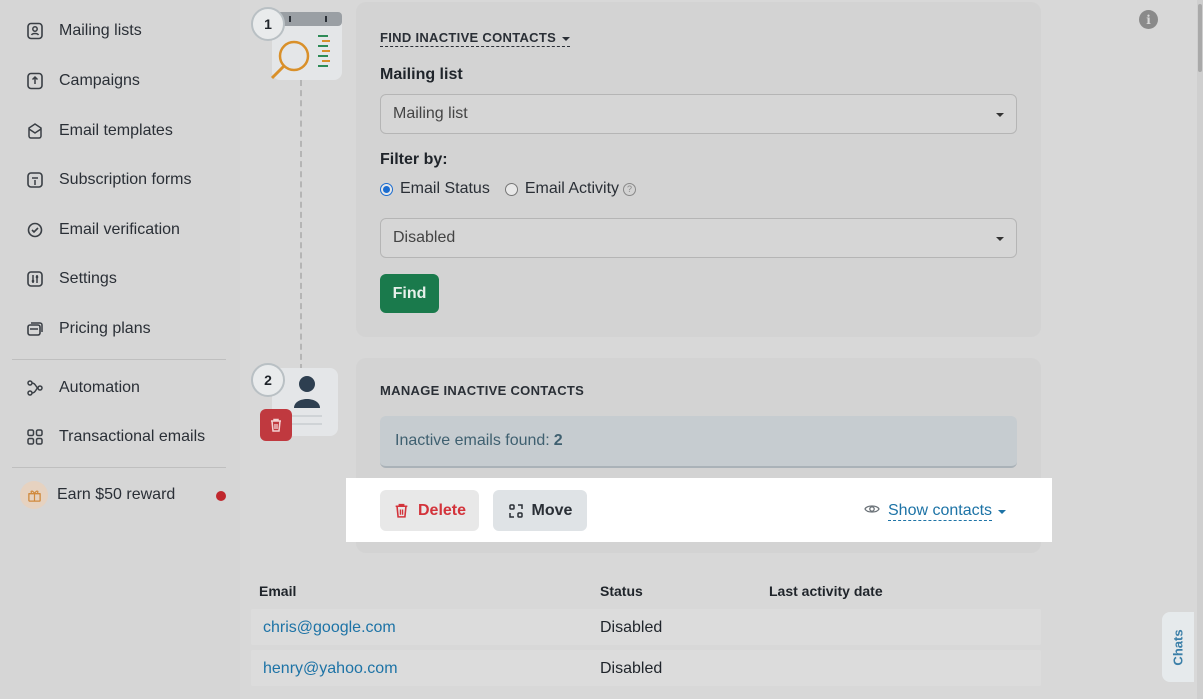 Image resolution: width=1203 pixels, height=699 pixels. Describe the element at coordinates (100, 30) in the screenshot. I see `sidebar-item-label: Mailing lists` at that location.